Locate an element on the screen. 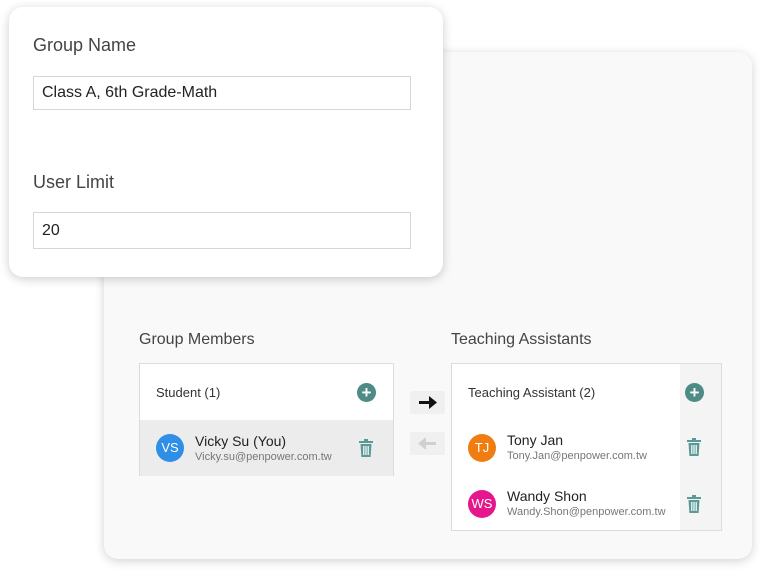  assistant-row-wandy: WS Wandy Shon Wandy.Shon@penpower.com.tw is located at coordinates (586, 504).